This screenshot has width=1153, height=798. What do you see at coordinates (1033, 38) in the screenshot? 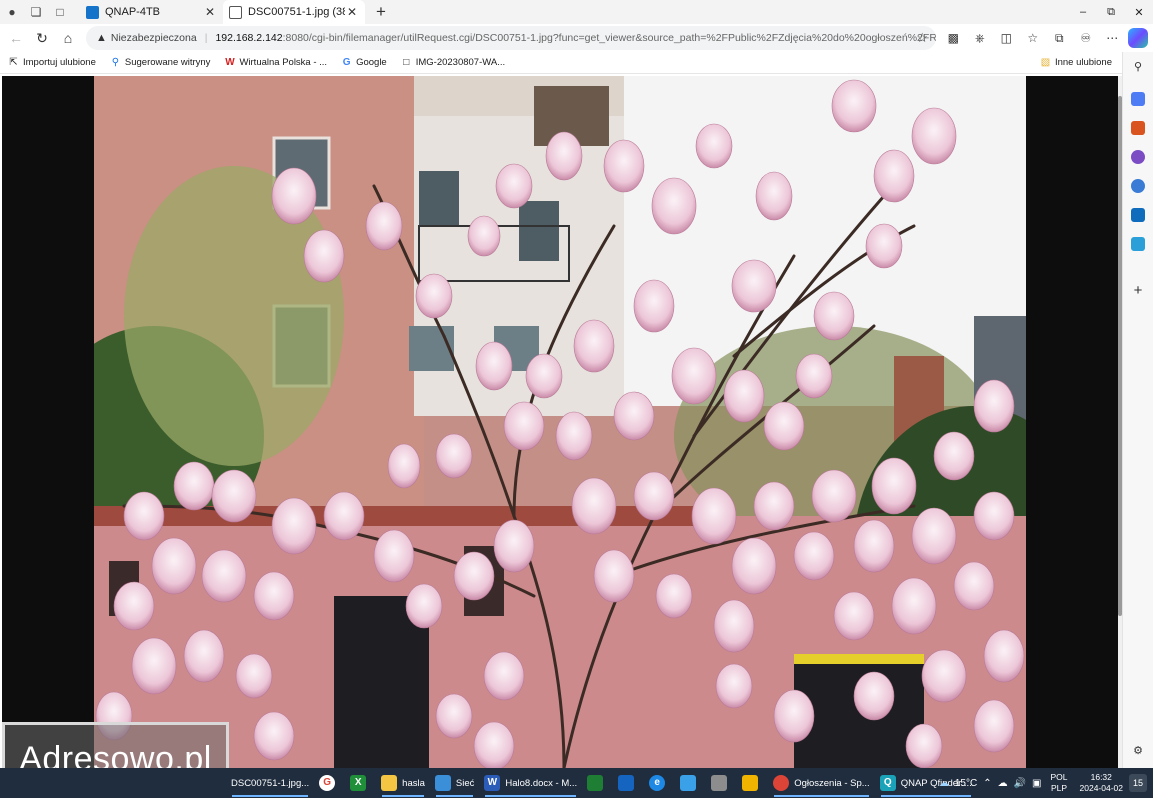
I see `favorites-icon: ☆` at bounding box center [1033, 38].